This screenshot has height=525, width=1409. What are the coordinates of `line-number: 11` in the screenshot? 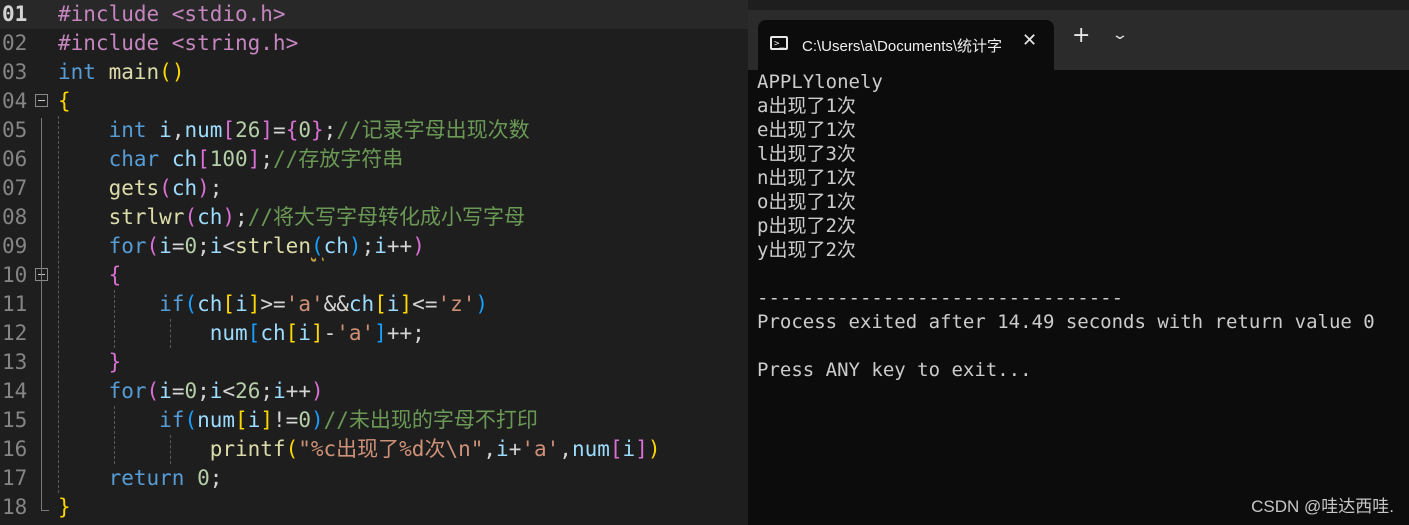 It's located at (15, 304).